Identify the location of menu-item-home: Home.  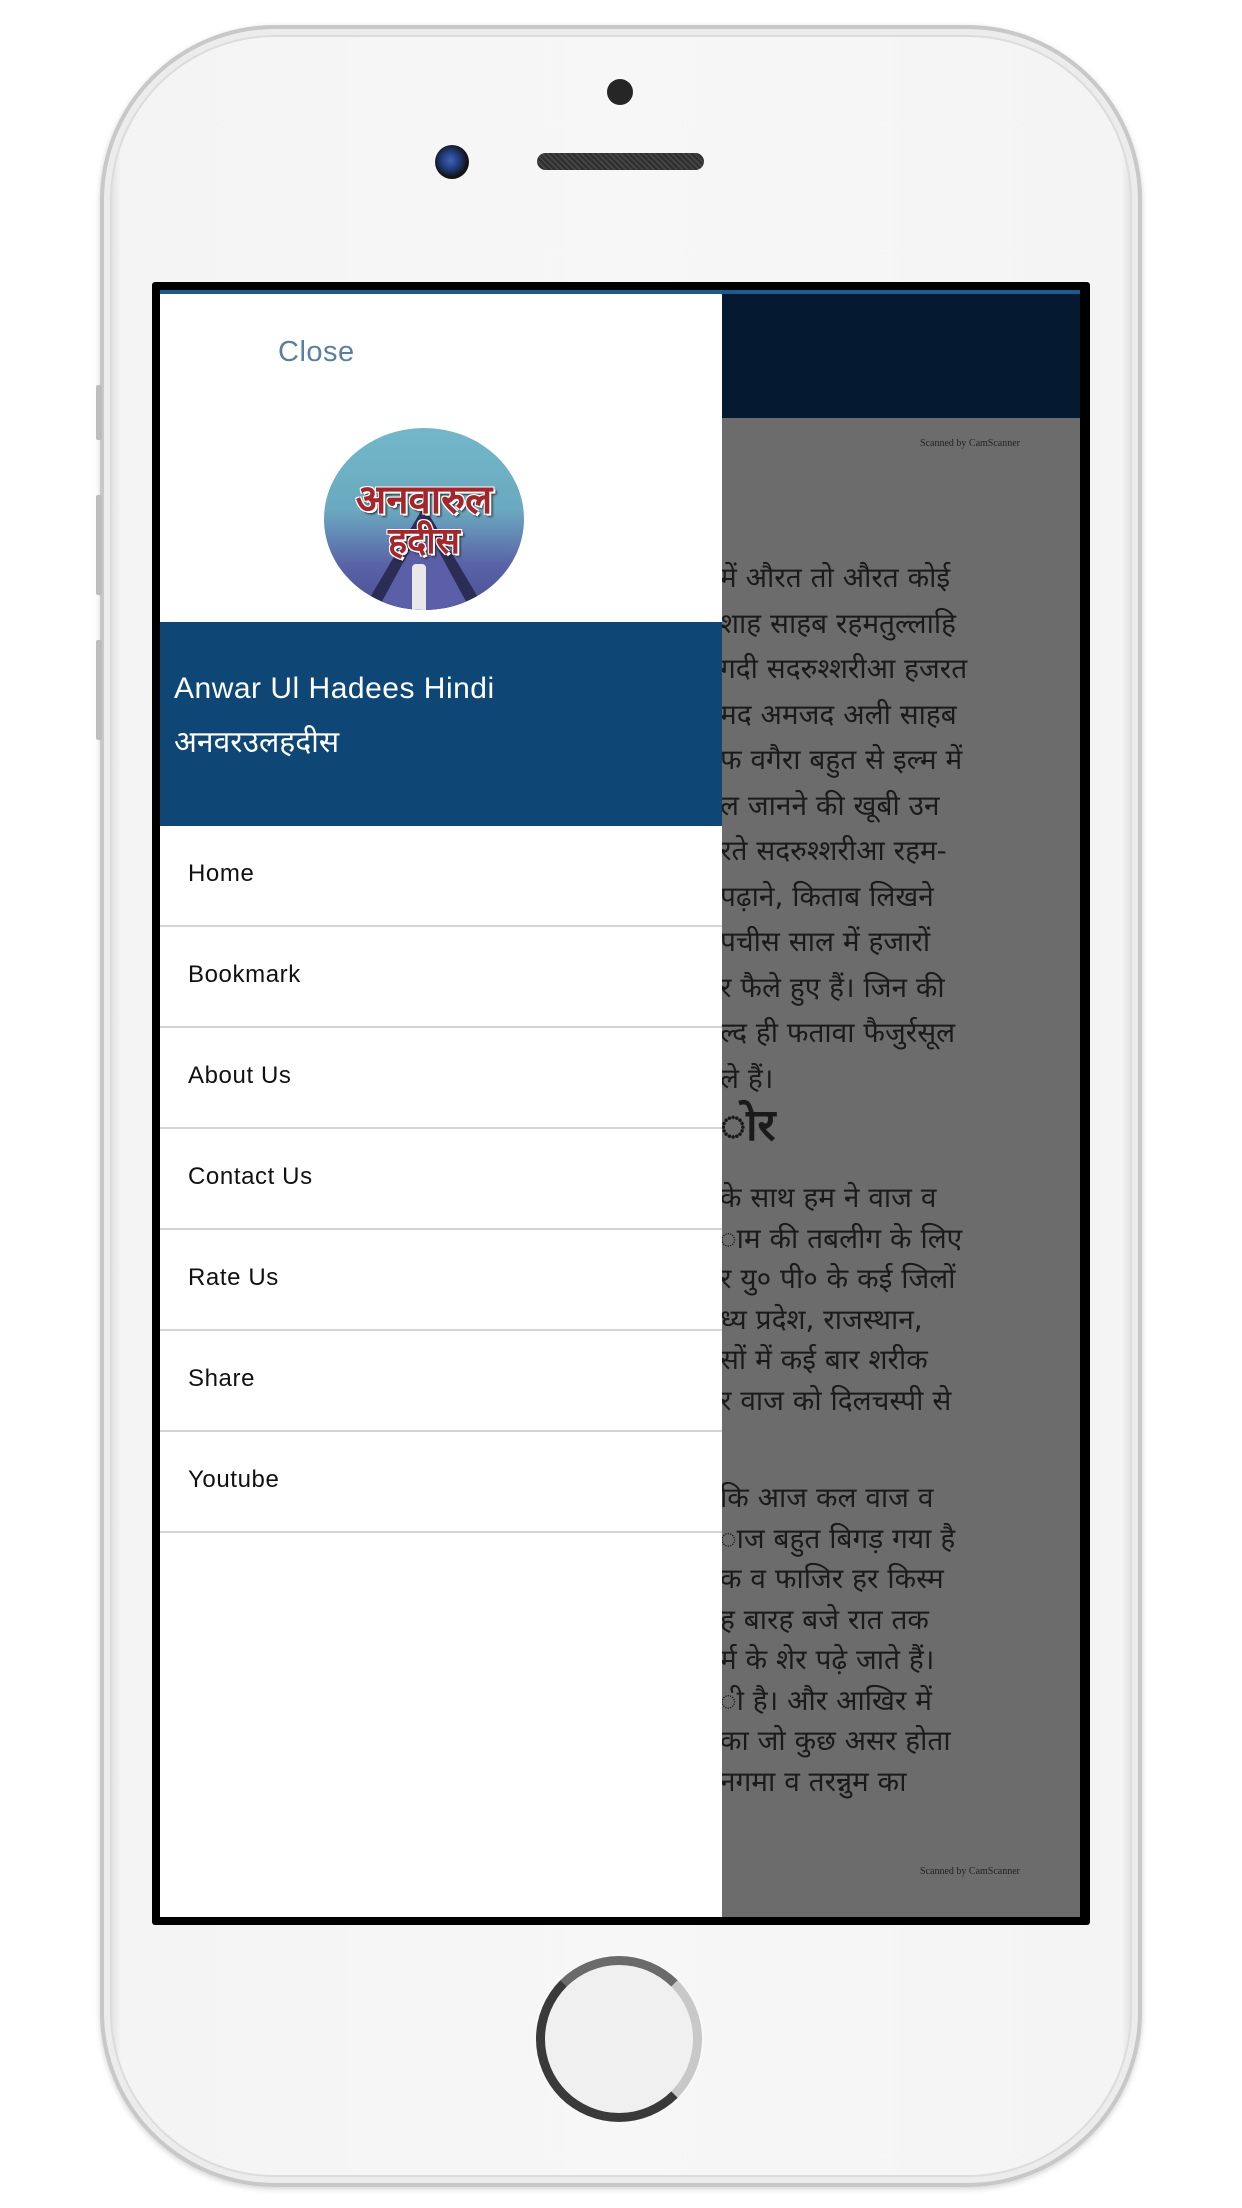
(441, 876).